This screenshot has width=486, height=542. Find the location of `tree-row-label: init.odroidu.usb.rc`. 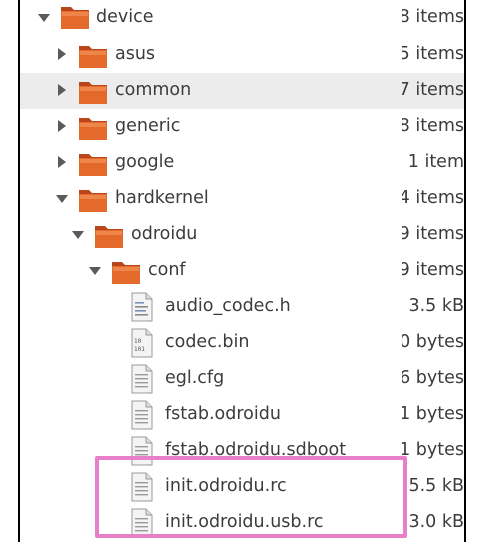

tree-row-label: init.odroidu.usb.rc is located at coordinates (244, 522).